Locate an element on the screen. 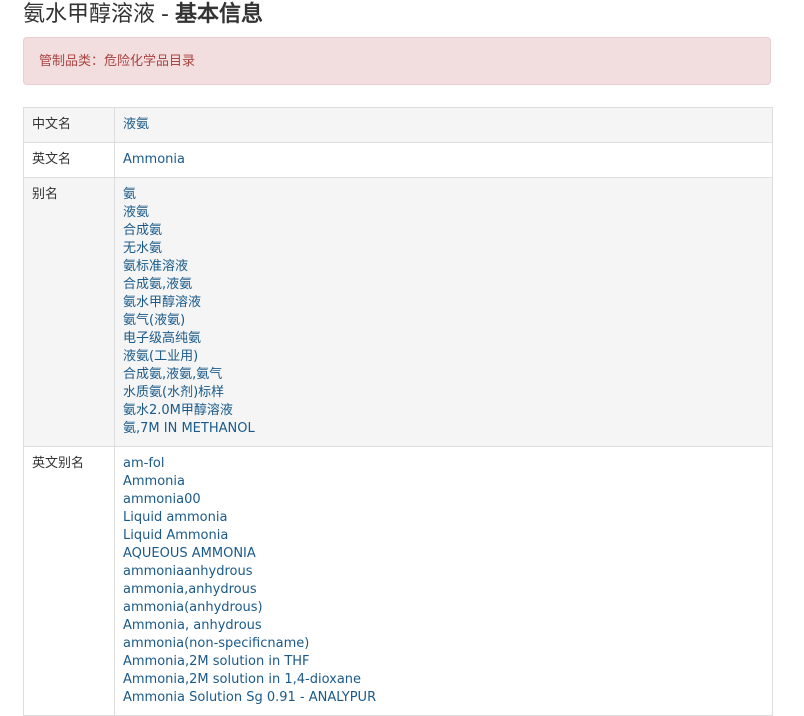 This screenshot has height=716, width=804. info-value-link: ammonia(non-specificname) is located at coordinates (443, 644).